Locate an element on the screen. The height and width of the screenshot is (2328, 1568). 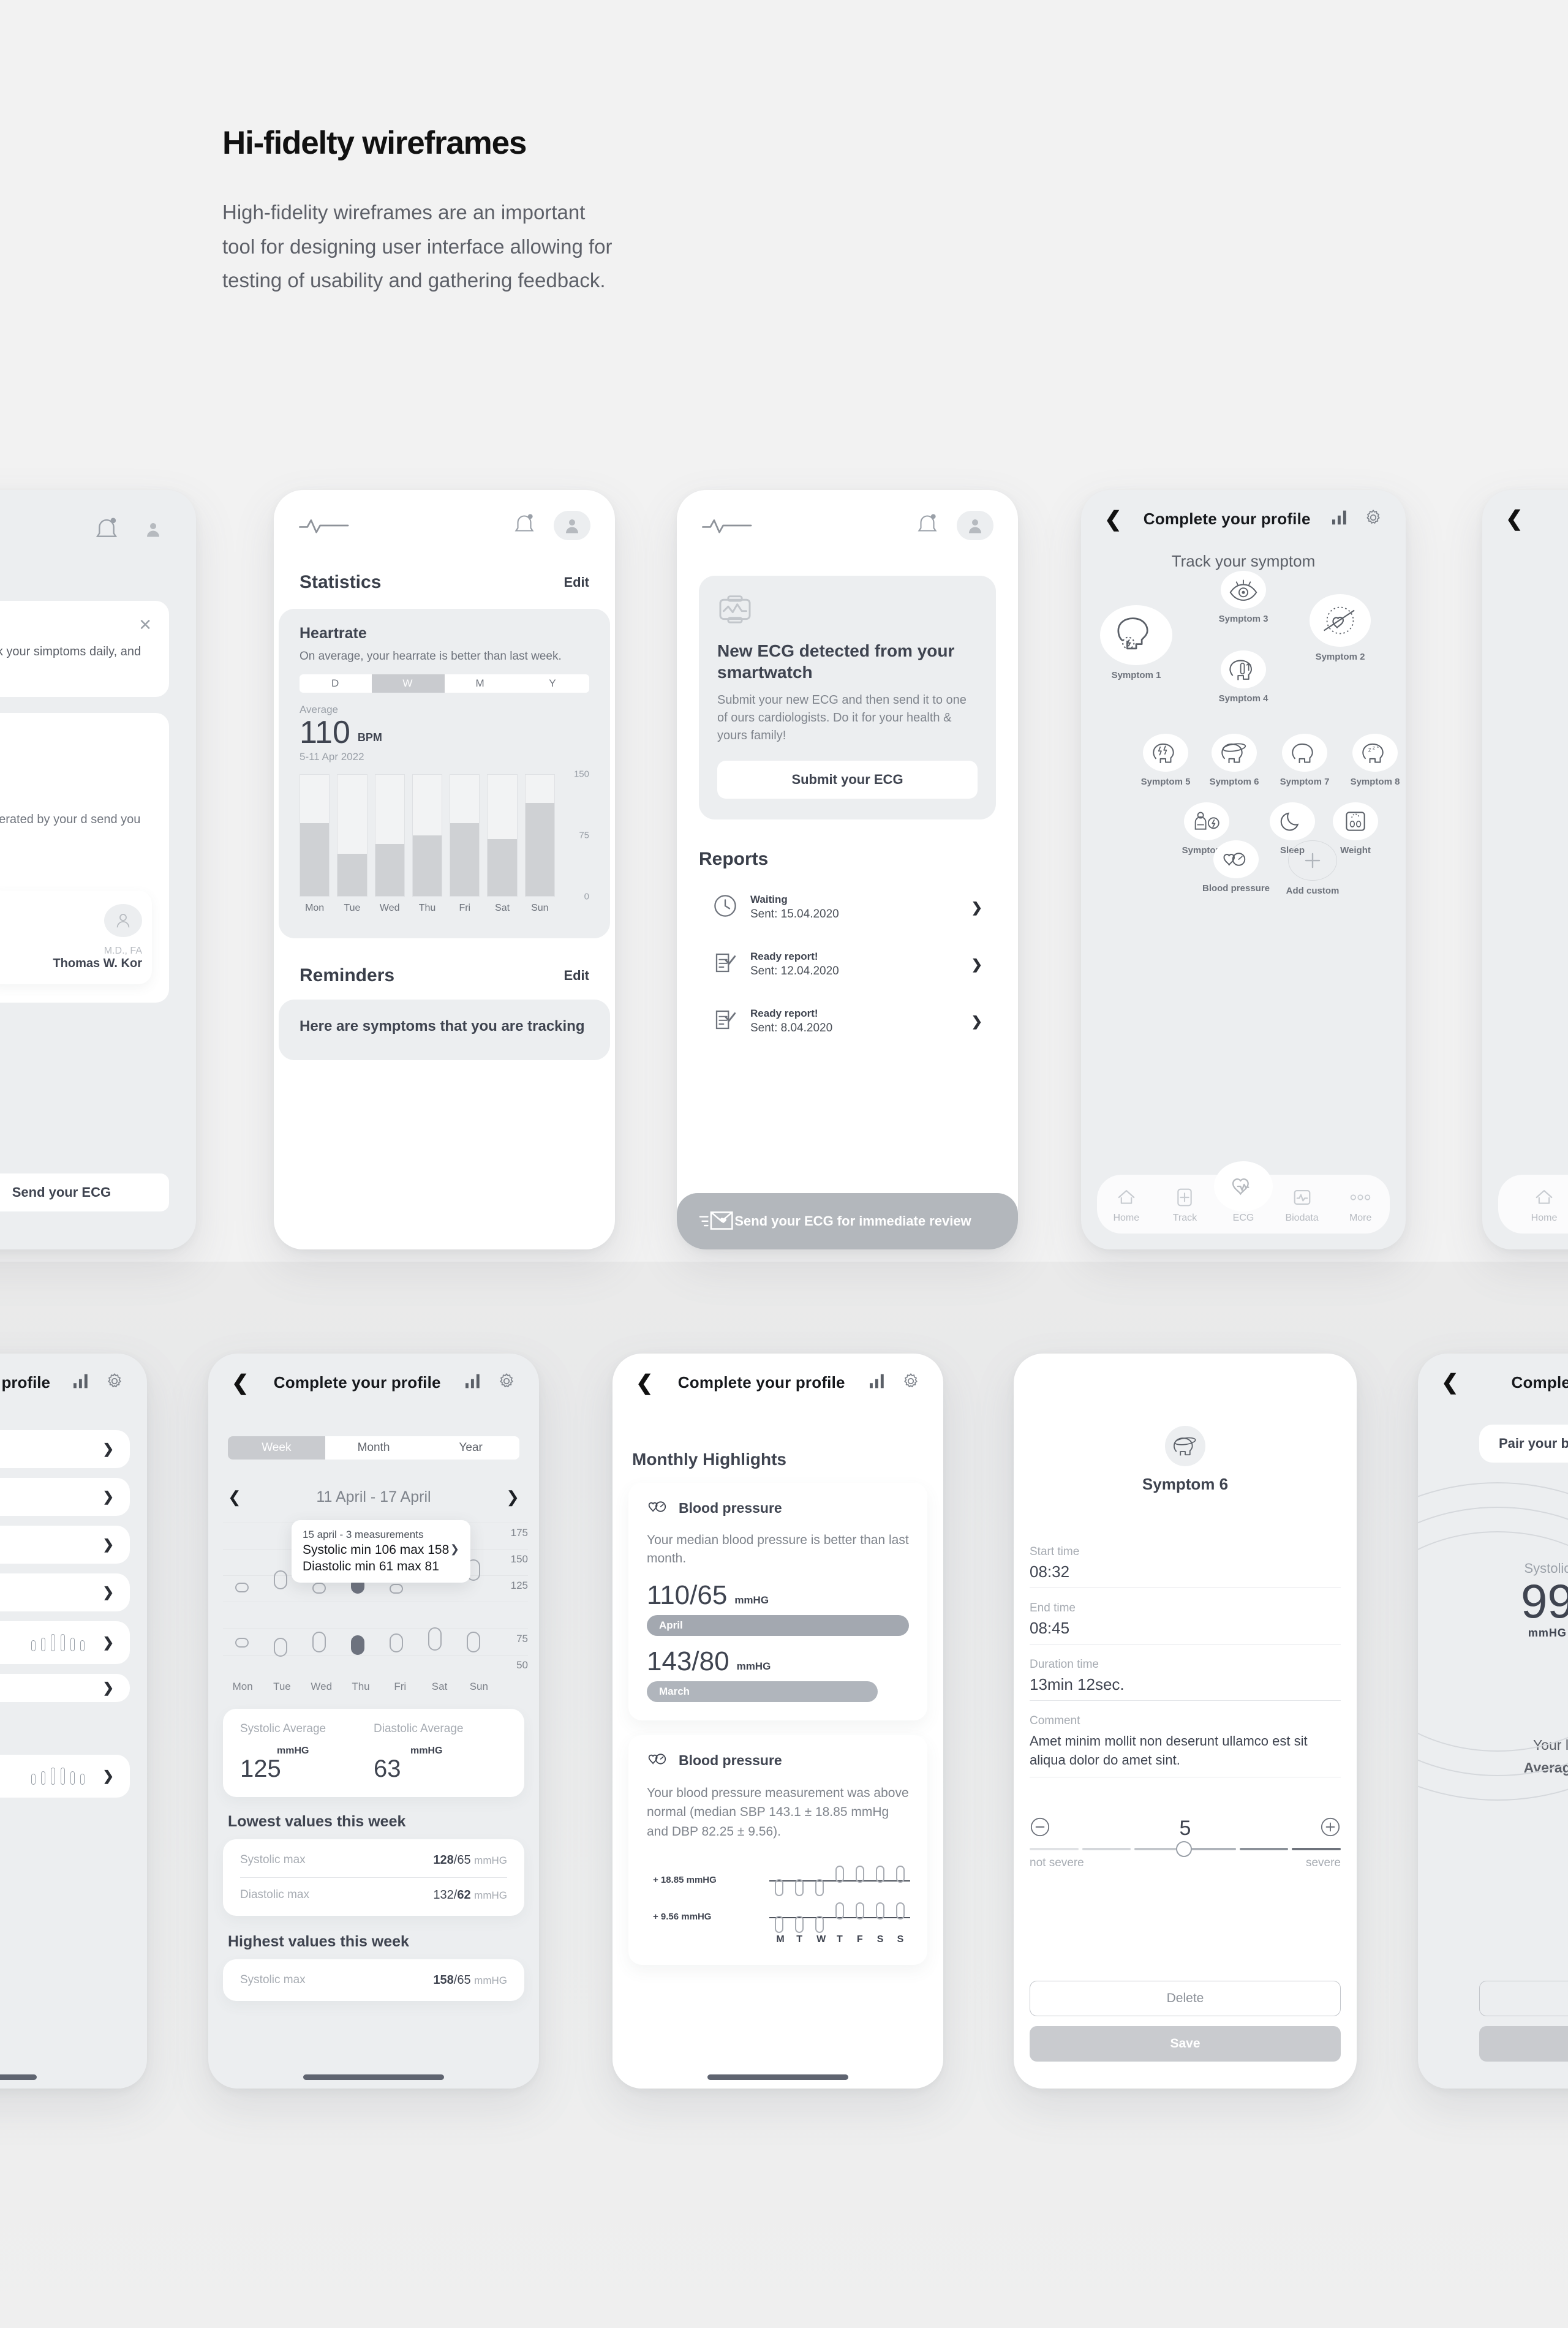
symptom-item-4: Symptom 4 is located at coordinates (1243, 677).